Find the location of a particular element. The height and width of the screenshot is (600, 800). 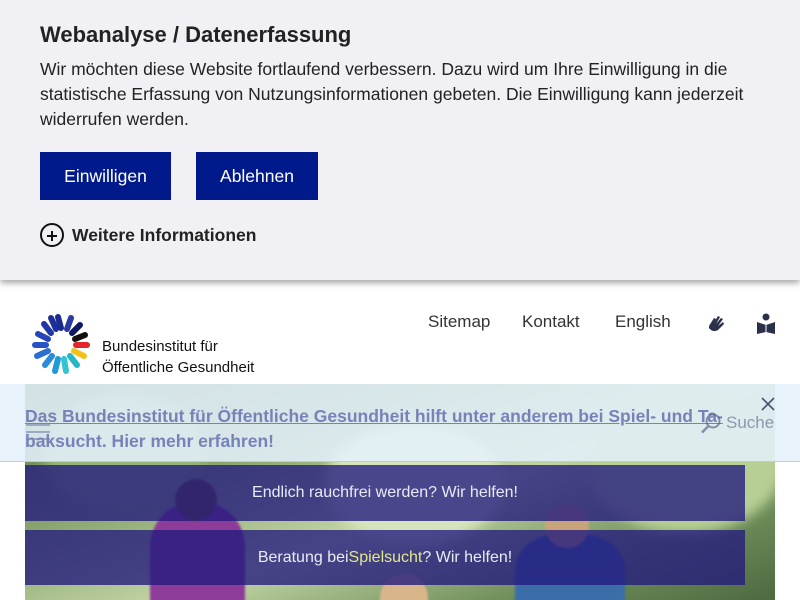

logo-line-2: Öffentliche Gesundheit is located at coordinates (178, 367).